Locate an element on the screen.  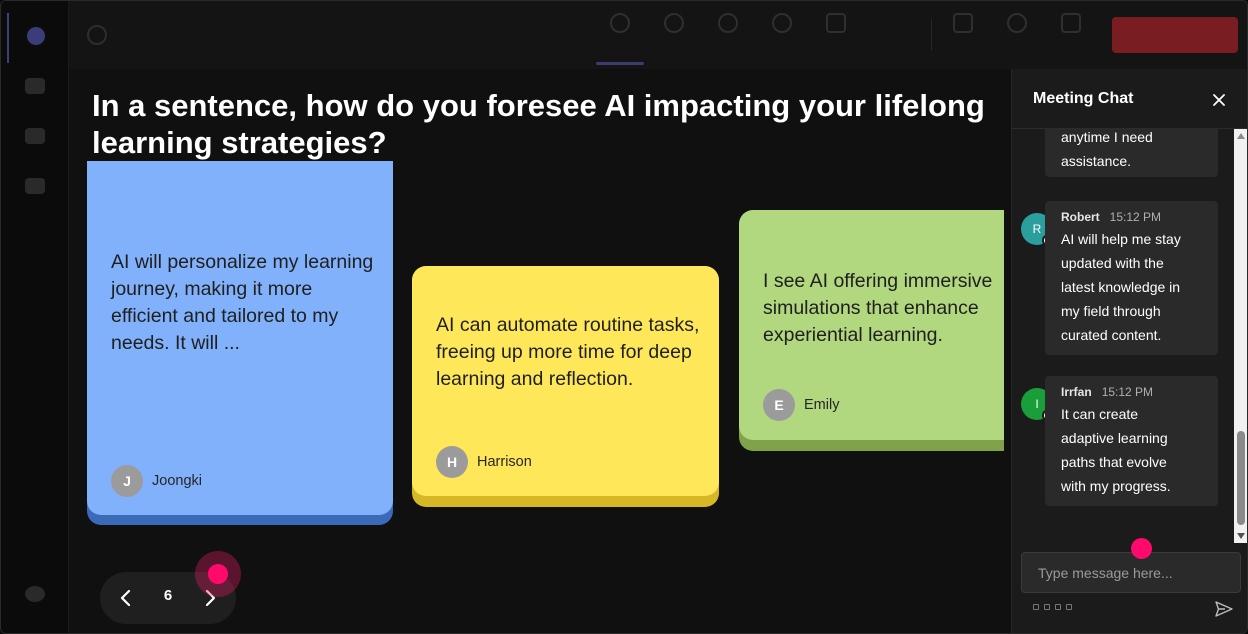
scroll-down-icon is located at coordinates (1241, 536).